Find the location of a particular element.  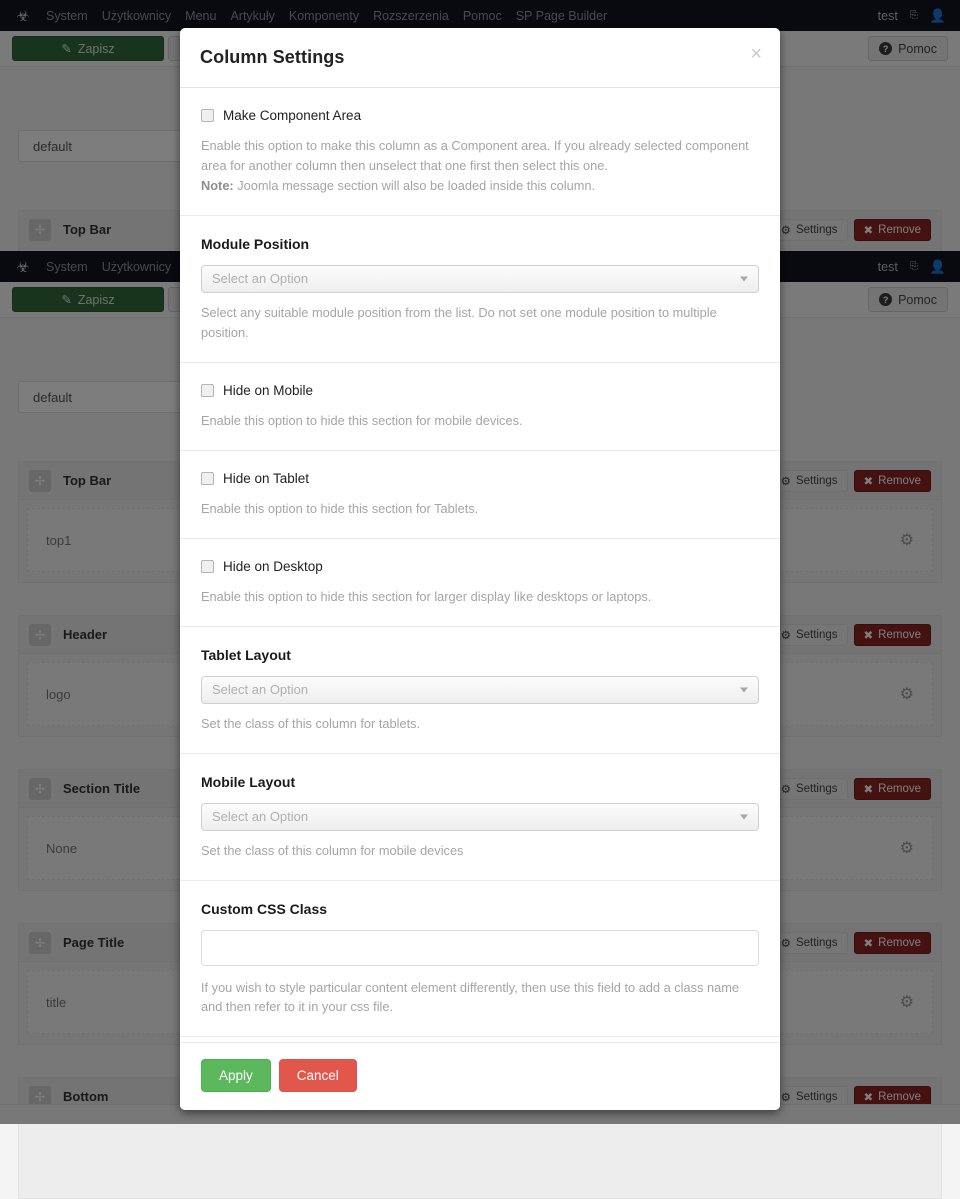

mobile-layout-select-value: Select an Option is located at coordinates (260, 817).